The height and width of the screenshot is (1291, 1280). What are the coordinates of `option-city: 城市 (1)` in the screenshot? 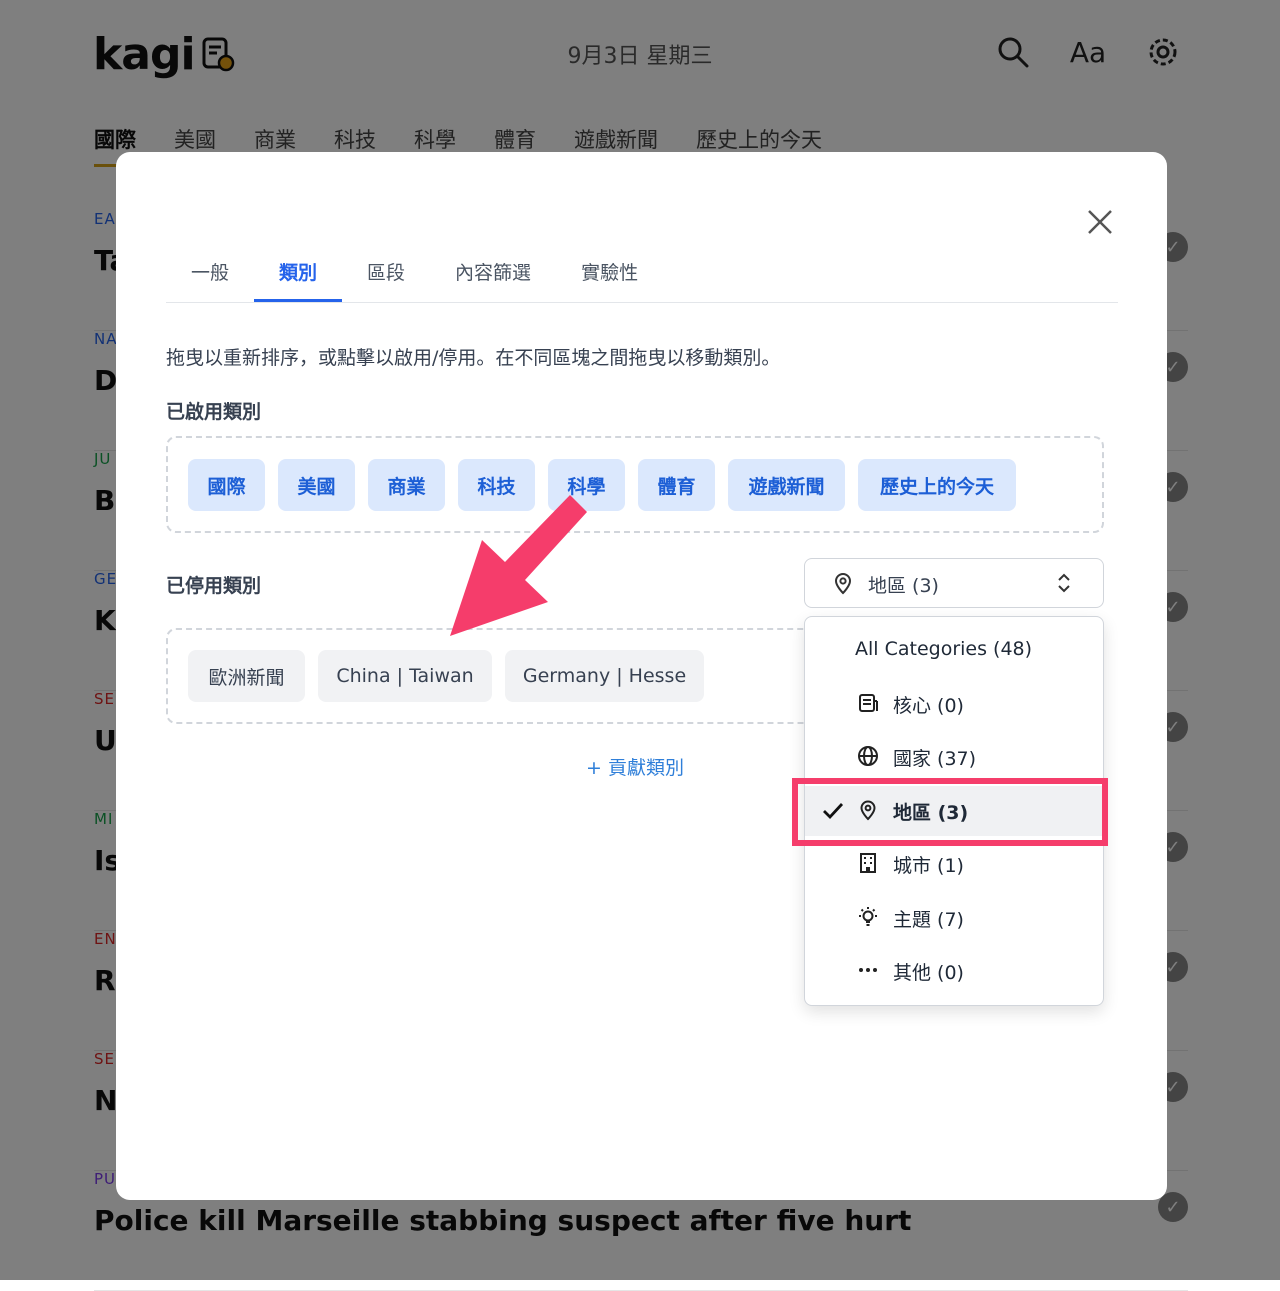 It's located at (953, 864).